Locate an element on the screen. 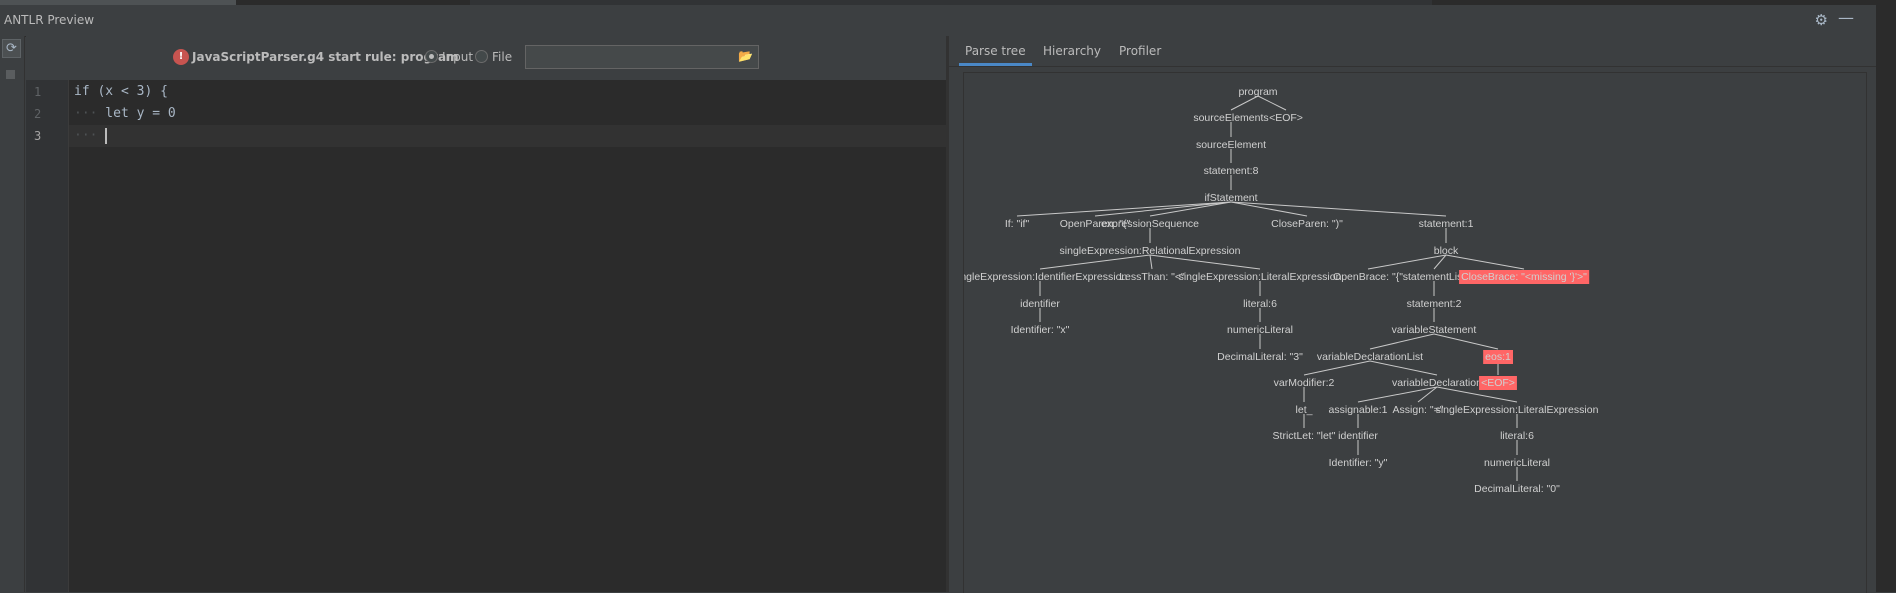 This screenshot has height=593, width=1896. tree-node-error: CloseBrace: "<missing '}'>" is located at coordinates (1524, 277).